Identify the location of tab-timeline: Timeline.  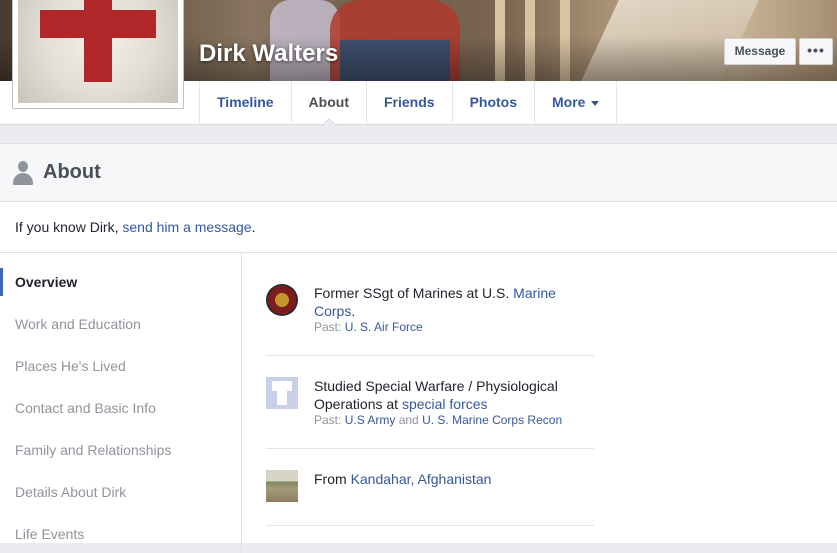
(246, 103).